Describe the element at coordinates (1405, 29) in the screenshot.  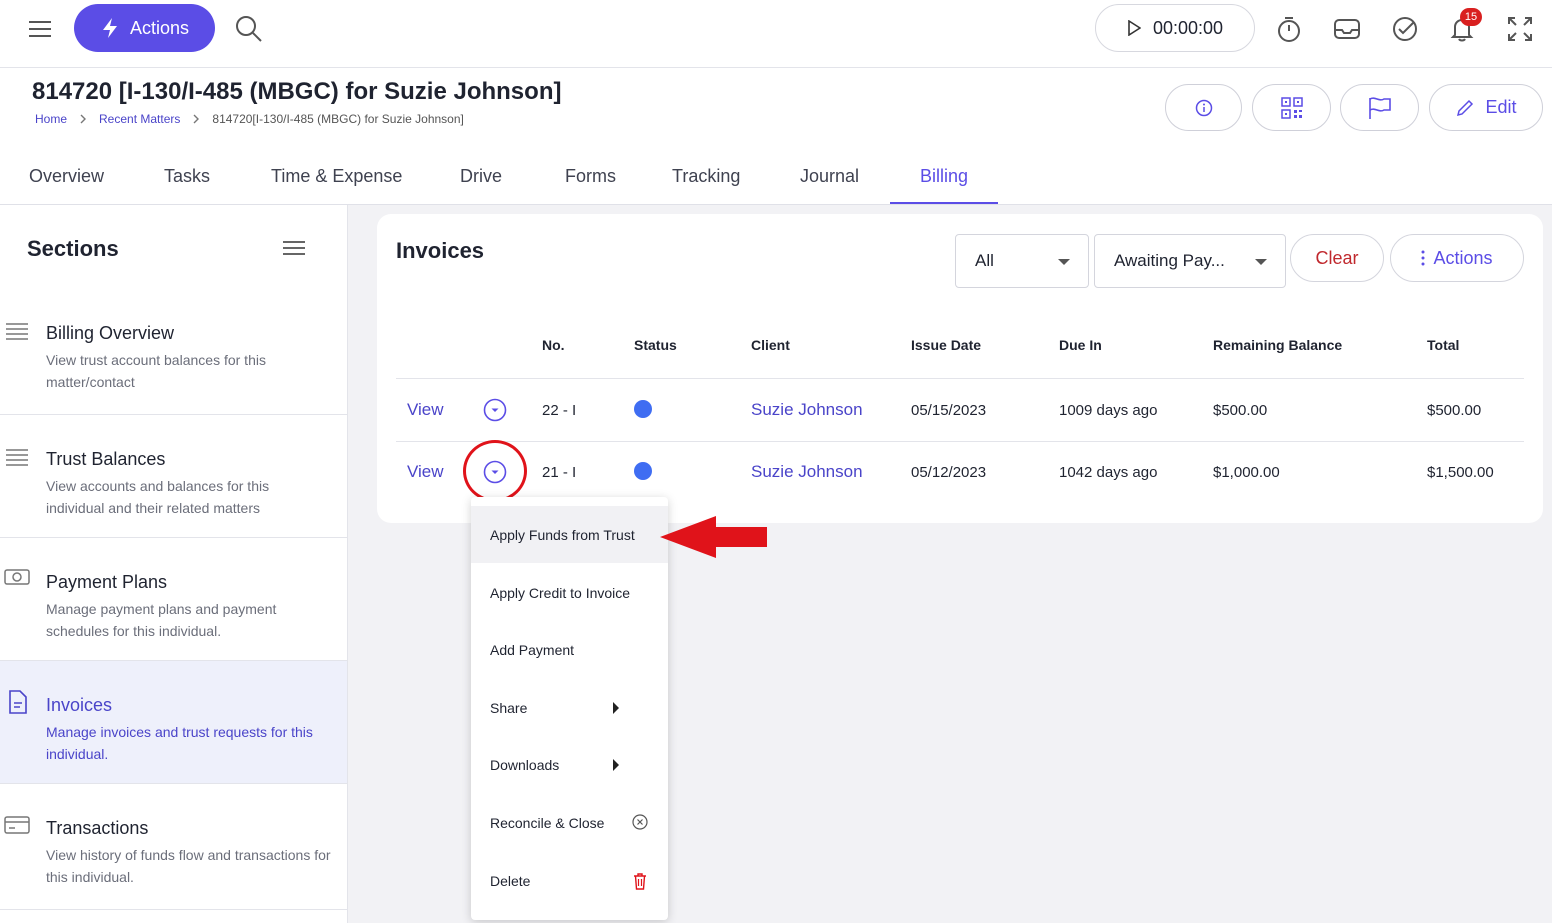
I see `check-circle-icon` at that location.